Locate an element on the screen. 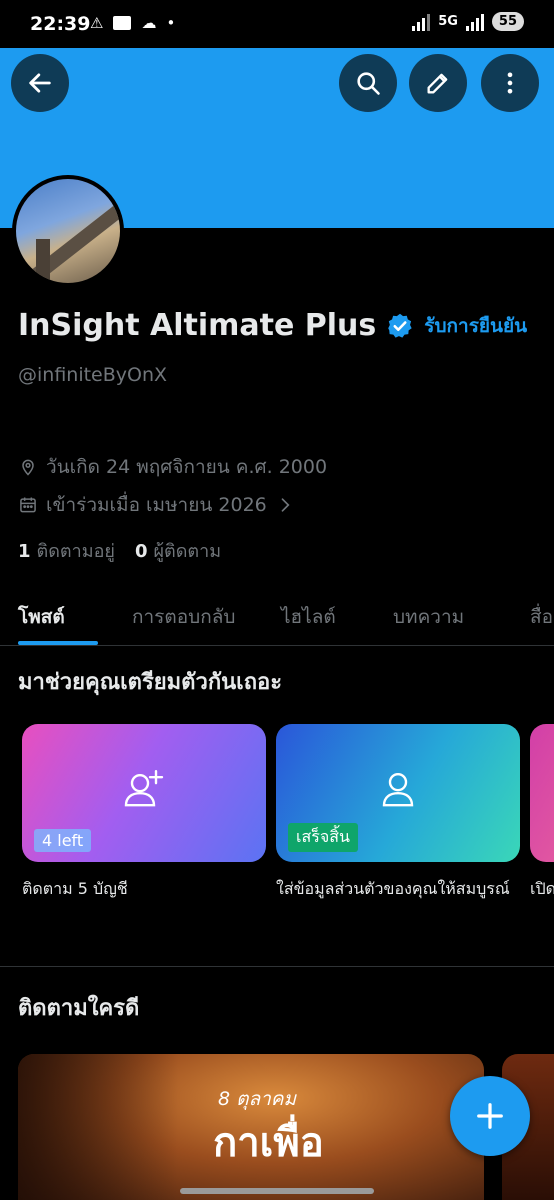 This screenshot has height=1200, width=554. suggestion-card: 8 ตุลาคม กาเพื่อ is located at coordinates (251, 1127).